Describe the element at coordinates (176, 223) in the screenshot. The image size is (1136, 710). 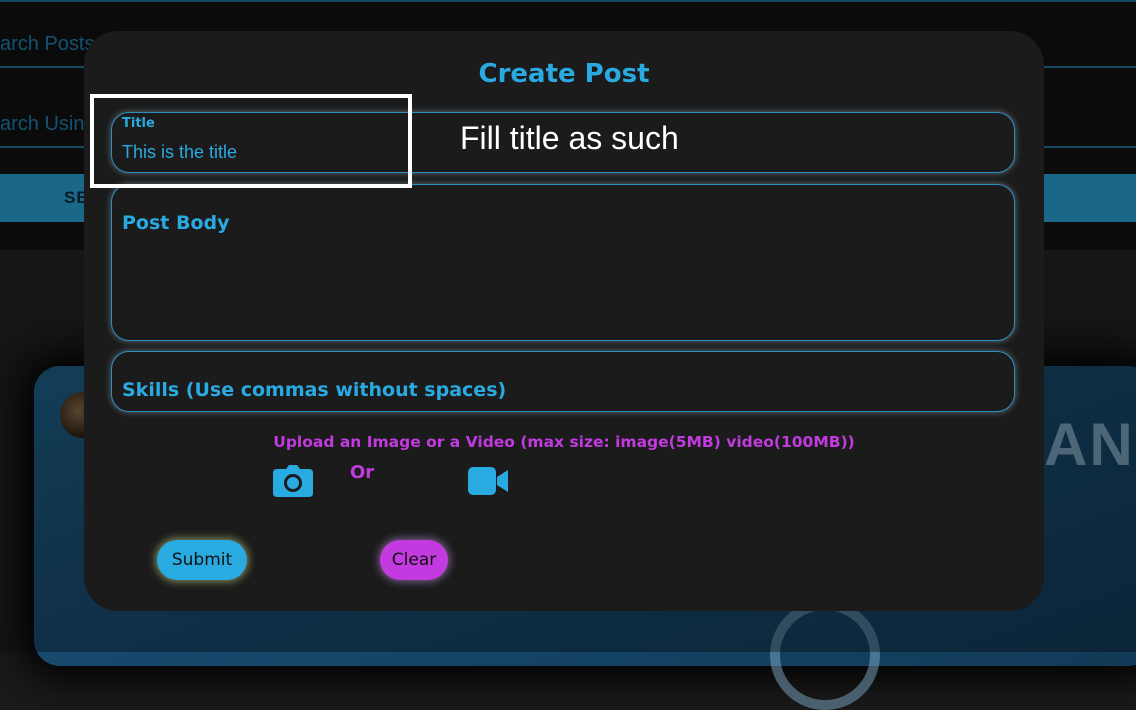
I see `post-body-placeholder: Post Body` at that location.